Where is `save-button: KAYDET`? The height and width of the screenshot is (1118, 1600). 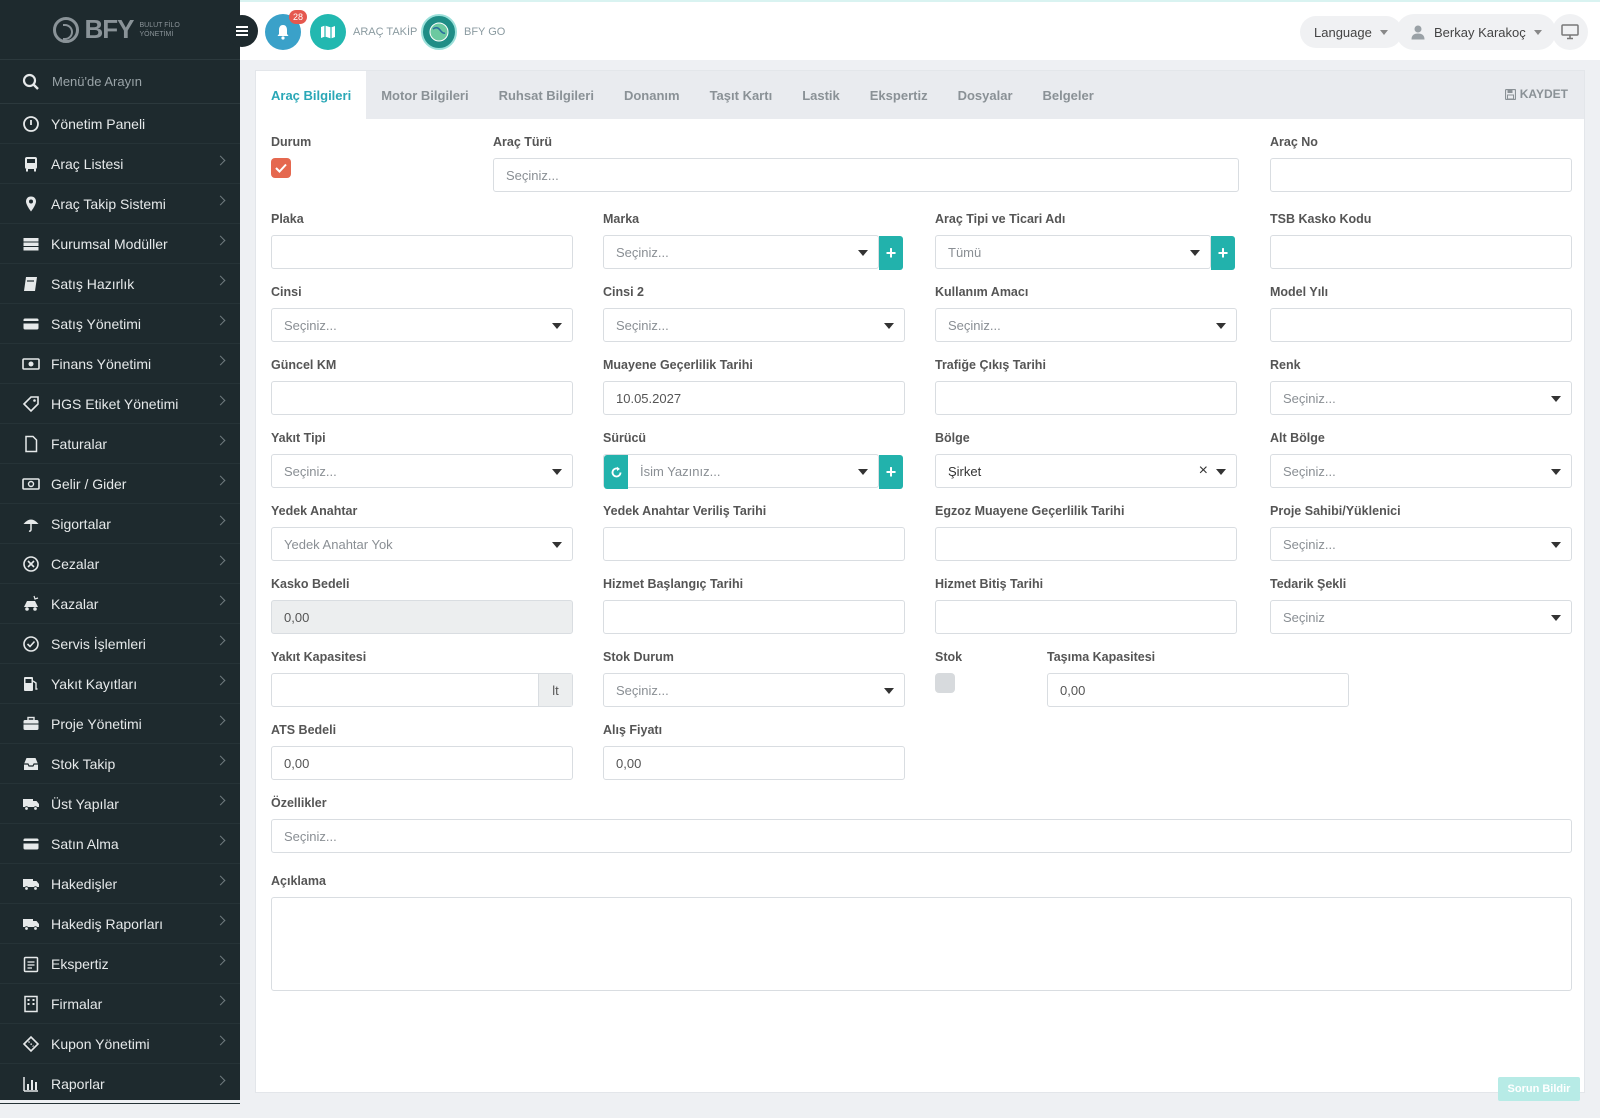 save-button: KAYDET is located at coordinates (1536, 94).